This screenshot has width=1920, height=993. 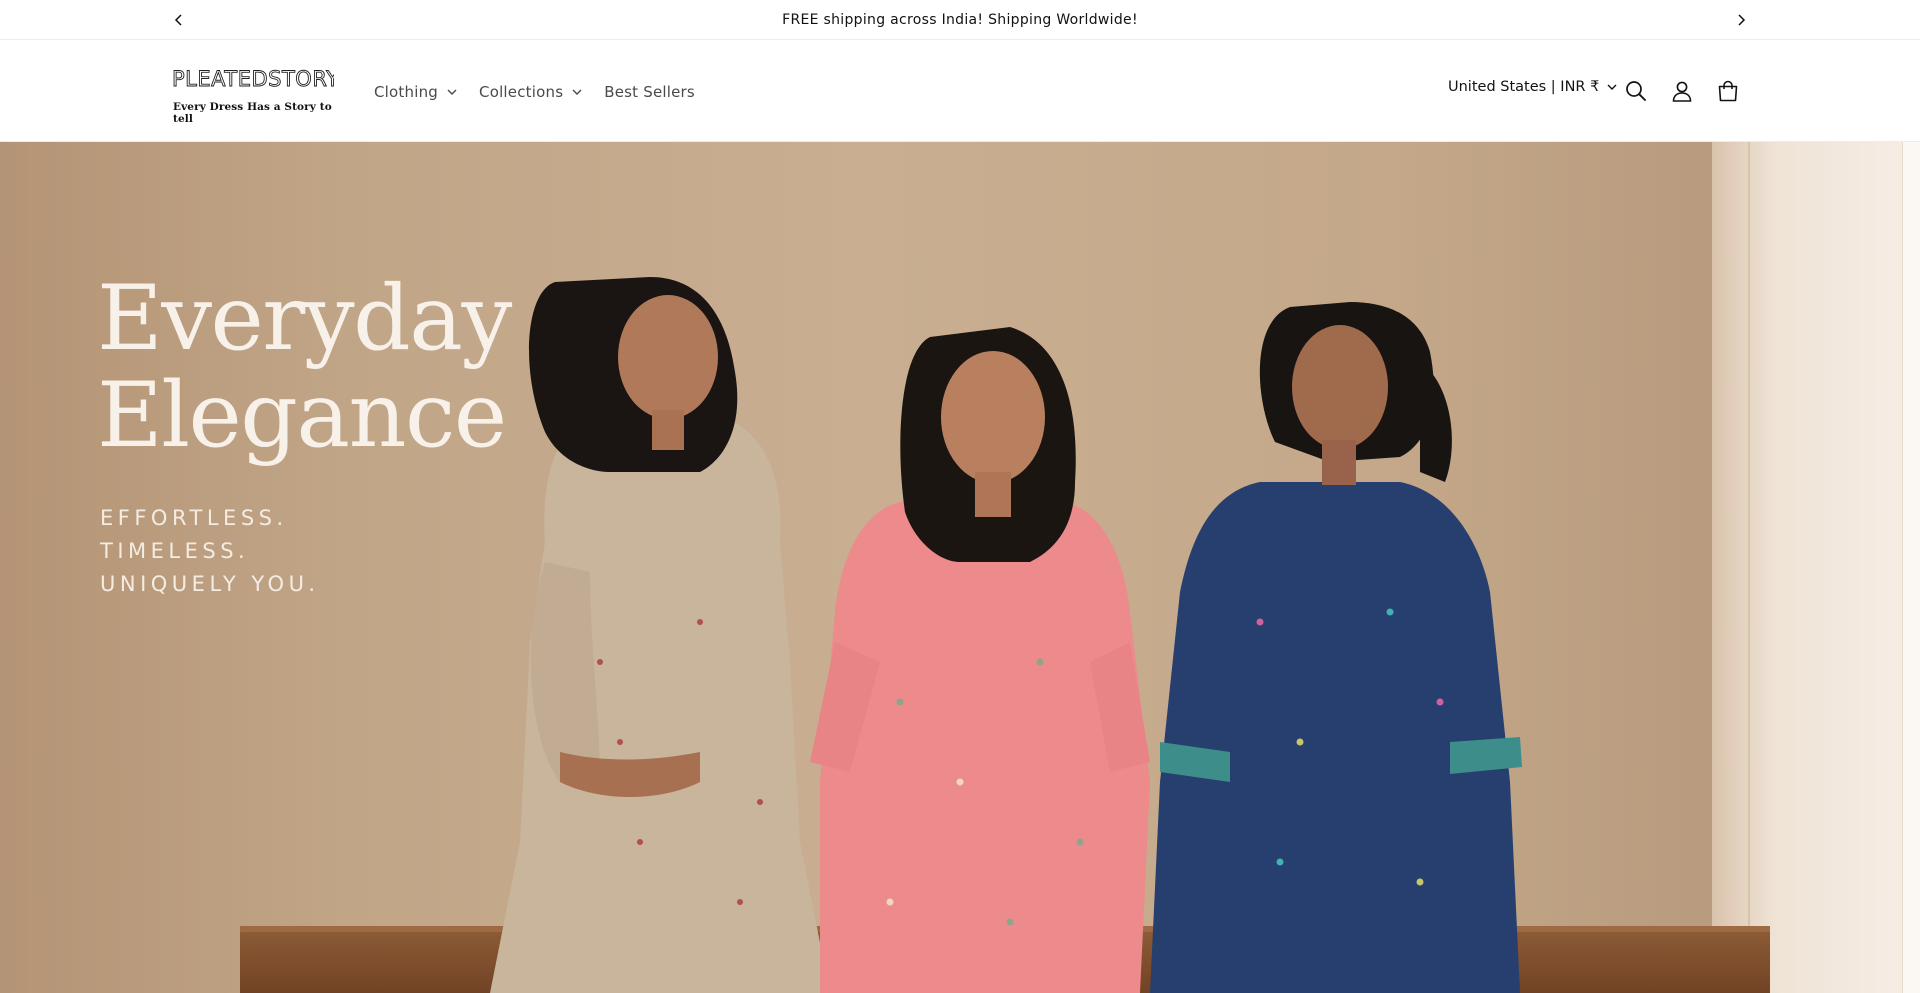 I want to click on hero-subtitle-line-1: EFFORTLESS., so click(x=194, y=518).